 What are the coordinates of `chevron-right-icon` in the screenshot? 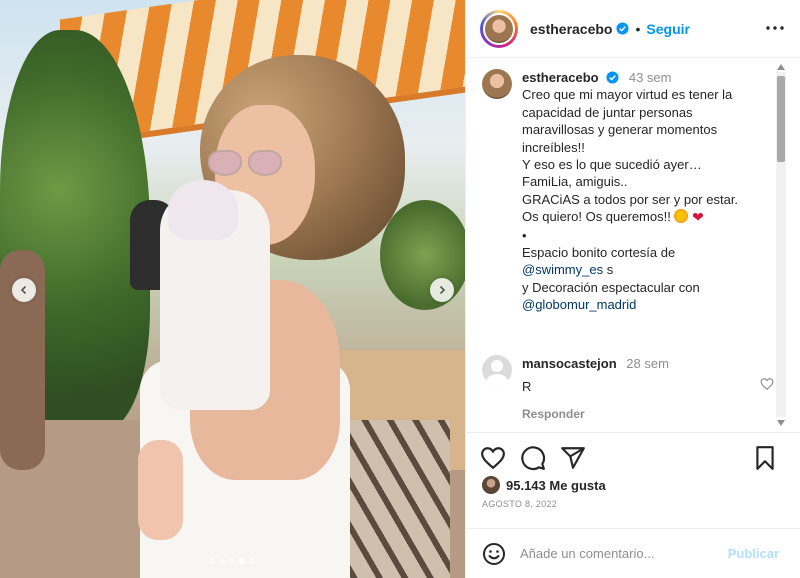 It's located at (442, 290).